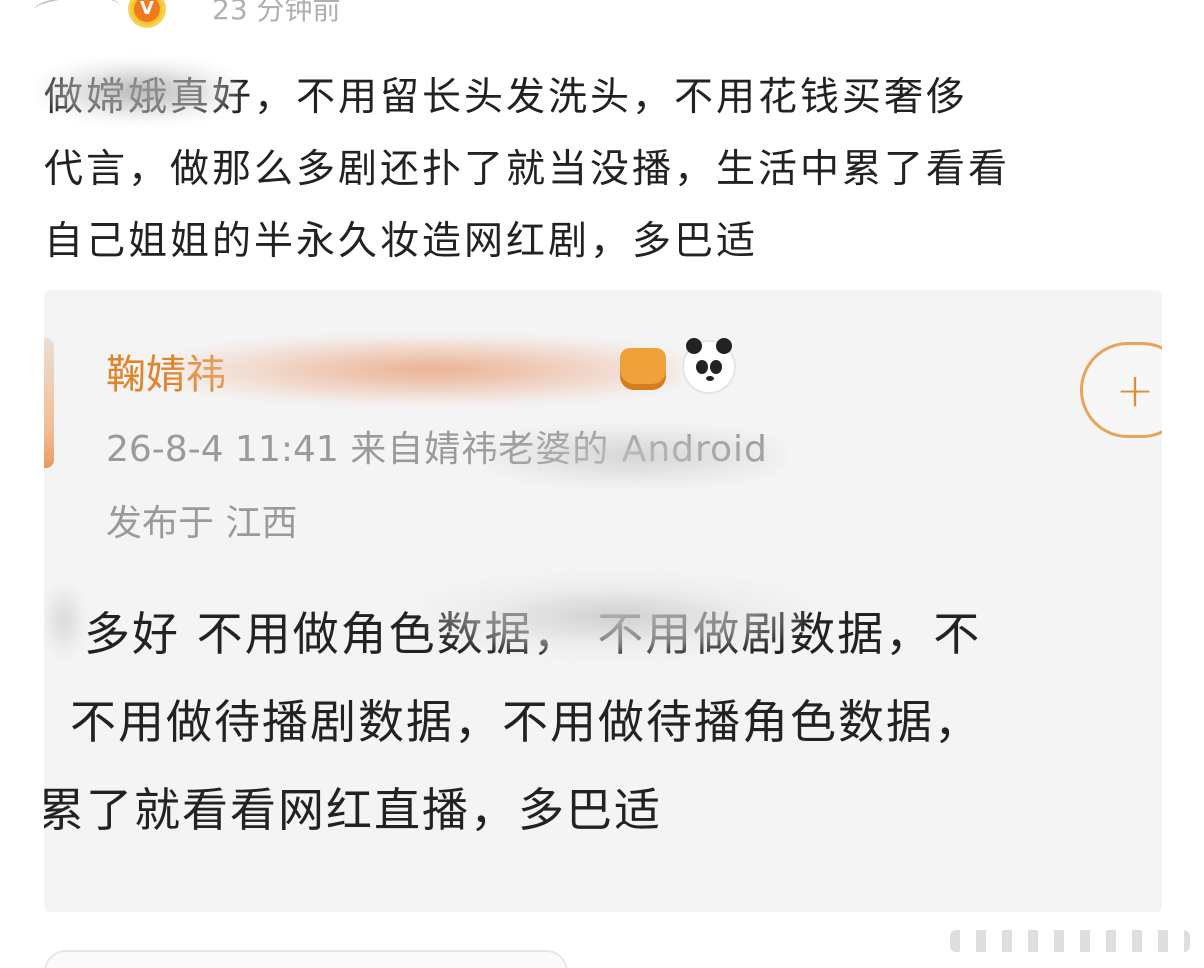 The image size is (1204, 968). What do you see at coordinates (526, 722) in the screenshot?
I see `embedded-line-2: 不用做待播剧数据，不用做待播角色数据，` at bounding box center [526, 722].